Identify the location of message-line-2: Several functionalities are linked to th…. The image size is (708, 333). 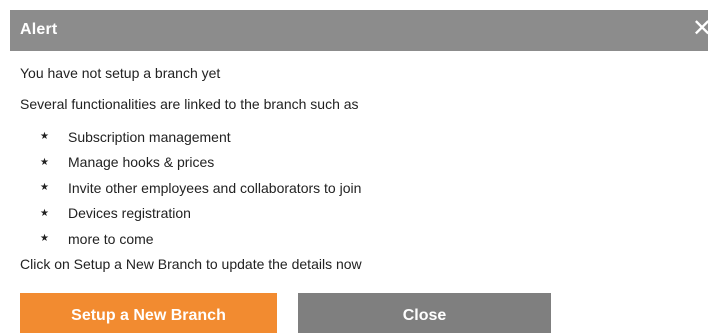
(189, 104).